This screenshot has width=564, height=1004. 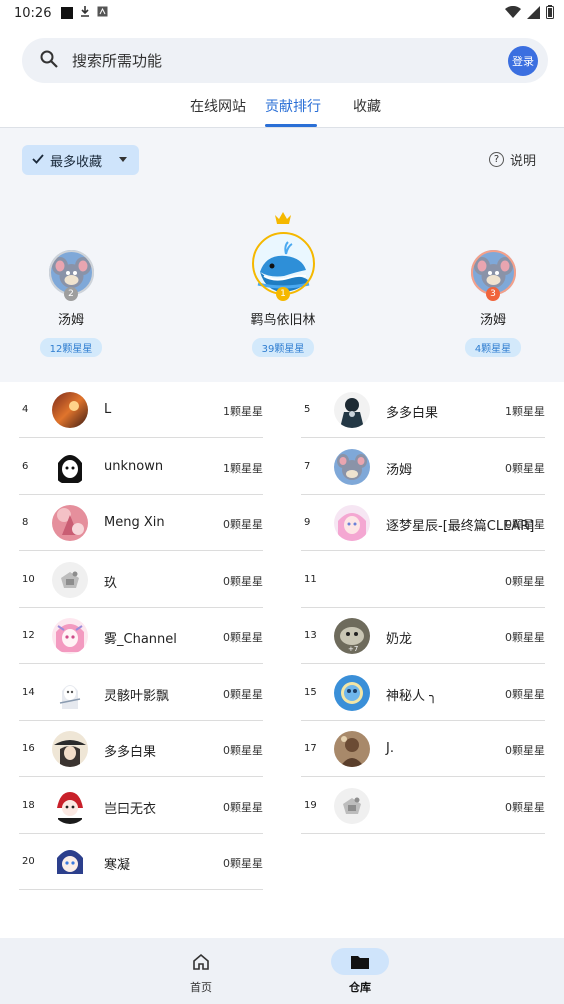 I want to click on rank-number: 19, so click(x=310, y=805).